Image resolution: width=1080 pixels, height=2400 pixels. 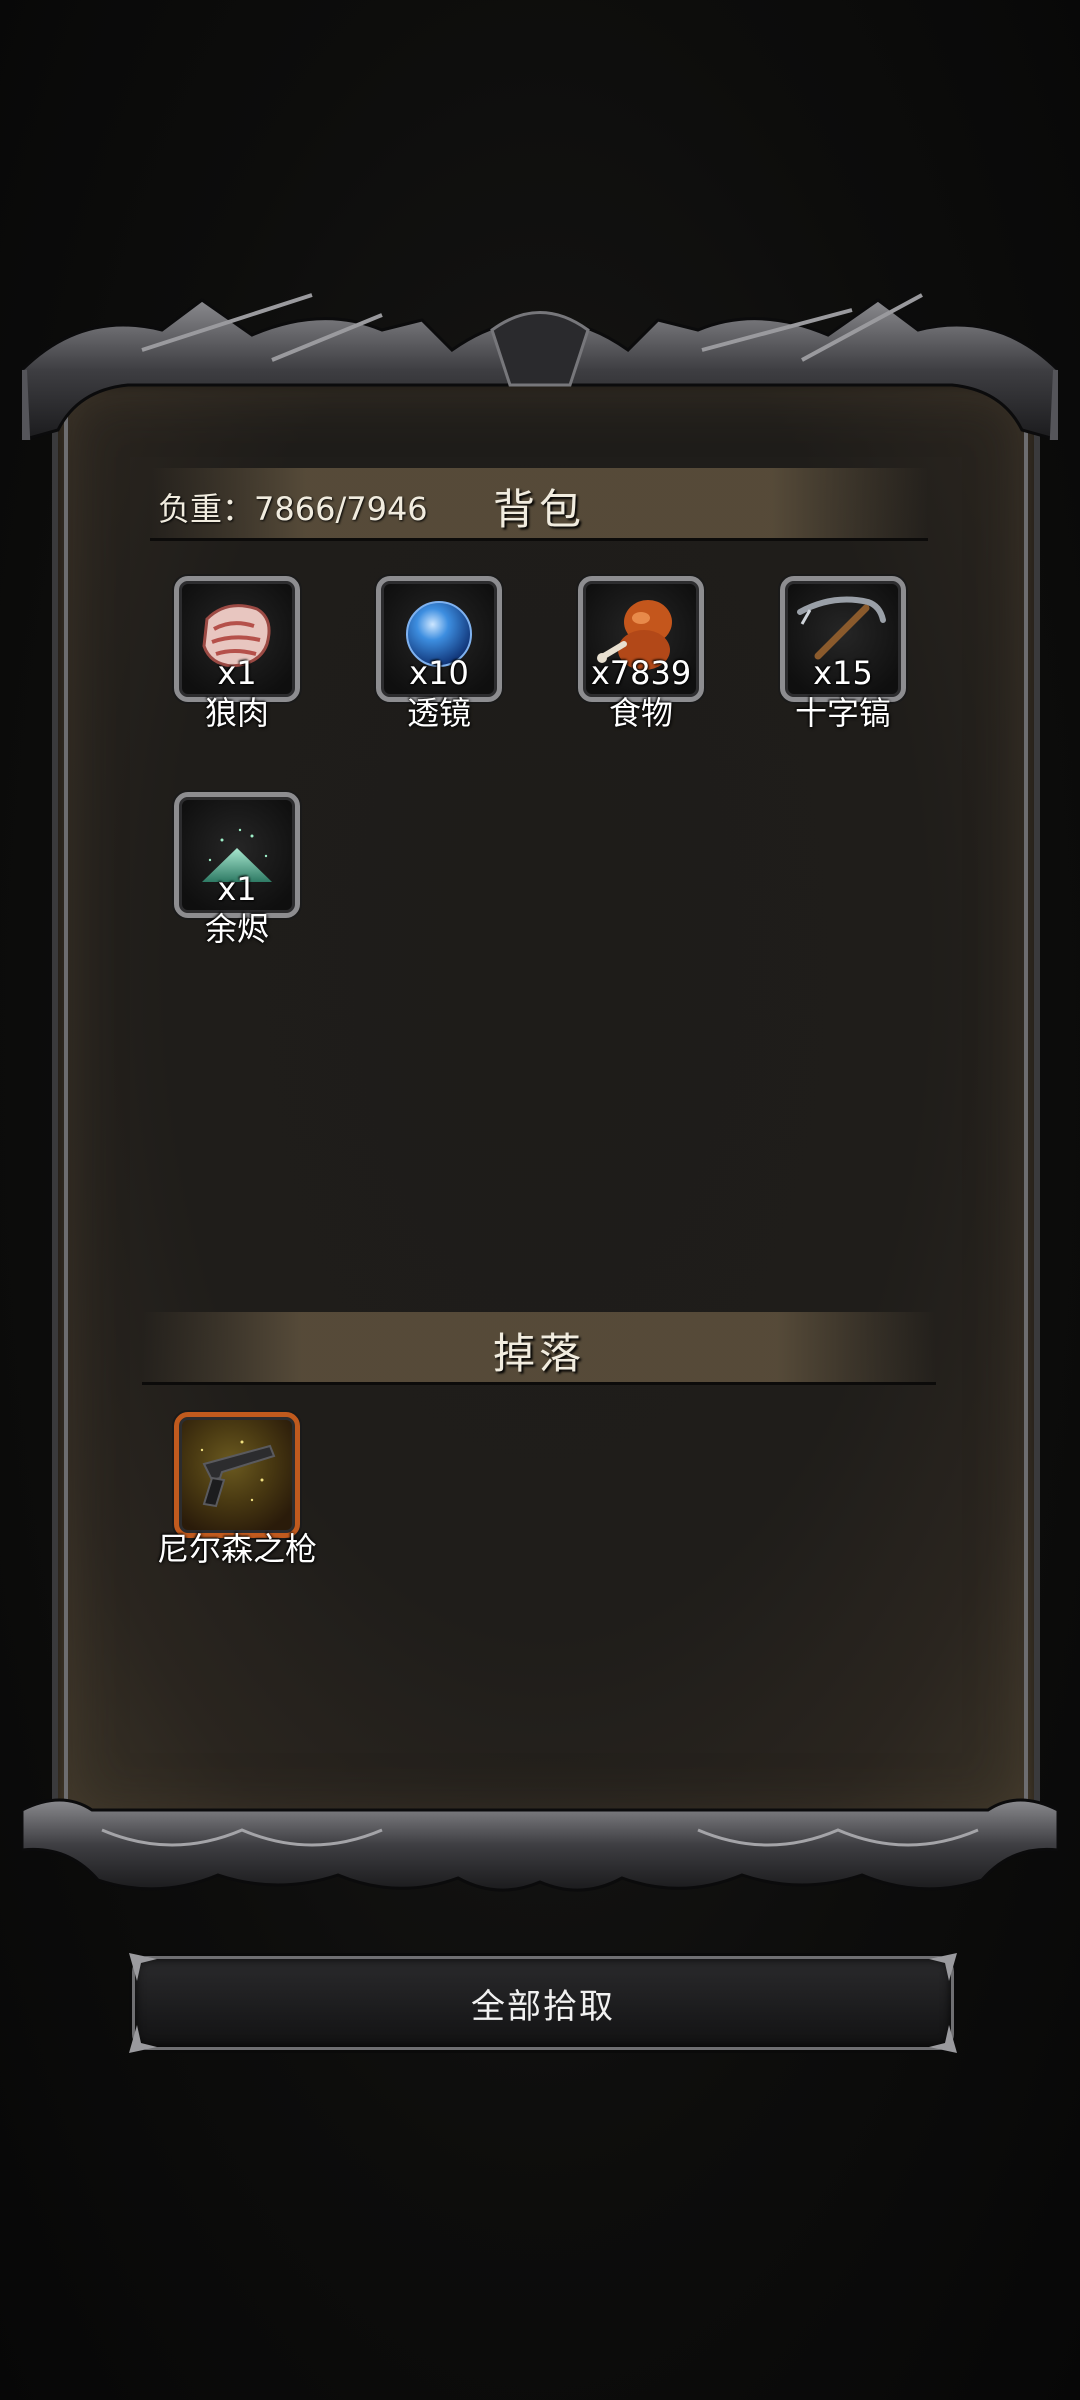 What do you see at coordinates (843, 673) in the screenshot?
I see `item-quantity: x15` at bounding box center [843, 673].